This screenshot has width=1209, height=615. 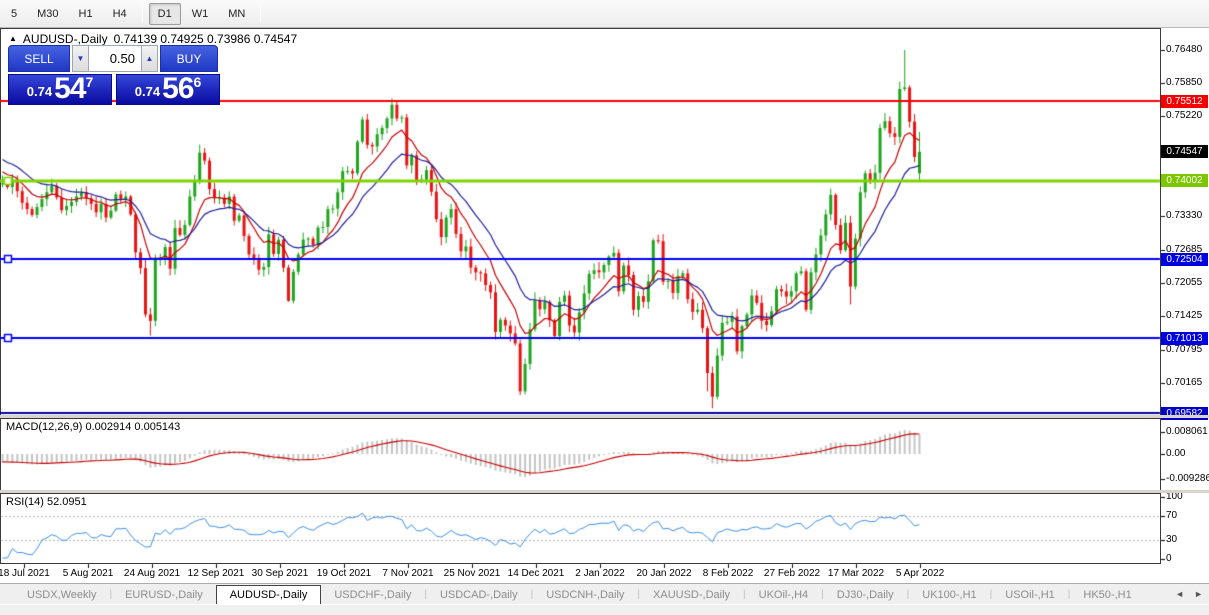 I want to click on date-axis-label: 5 Apr 2022, so click(x=920, y=573).